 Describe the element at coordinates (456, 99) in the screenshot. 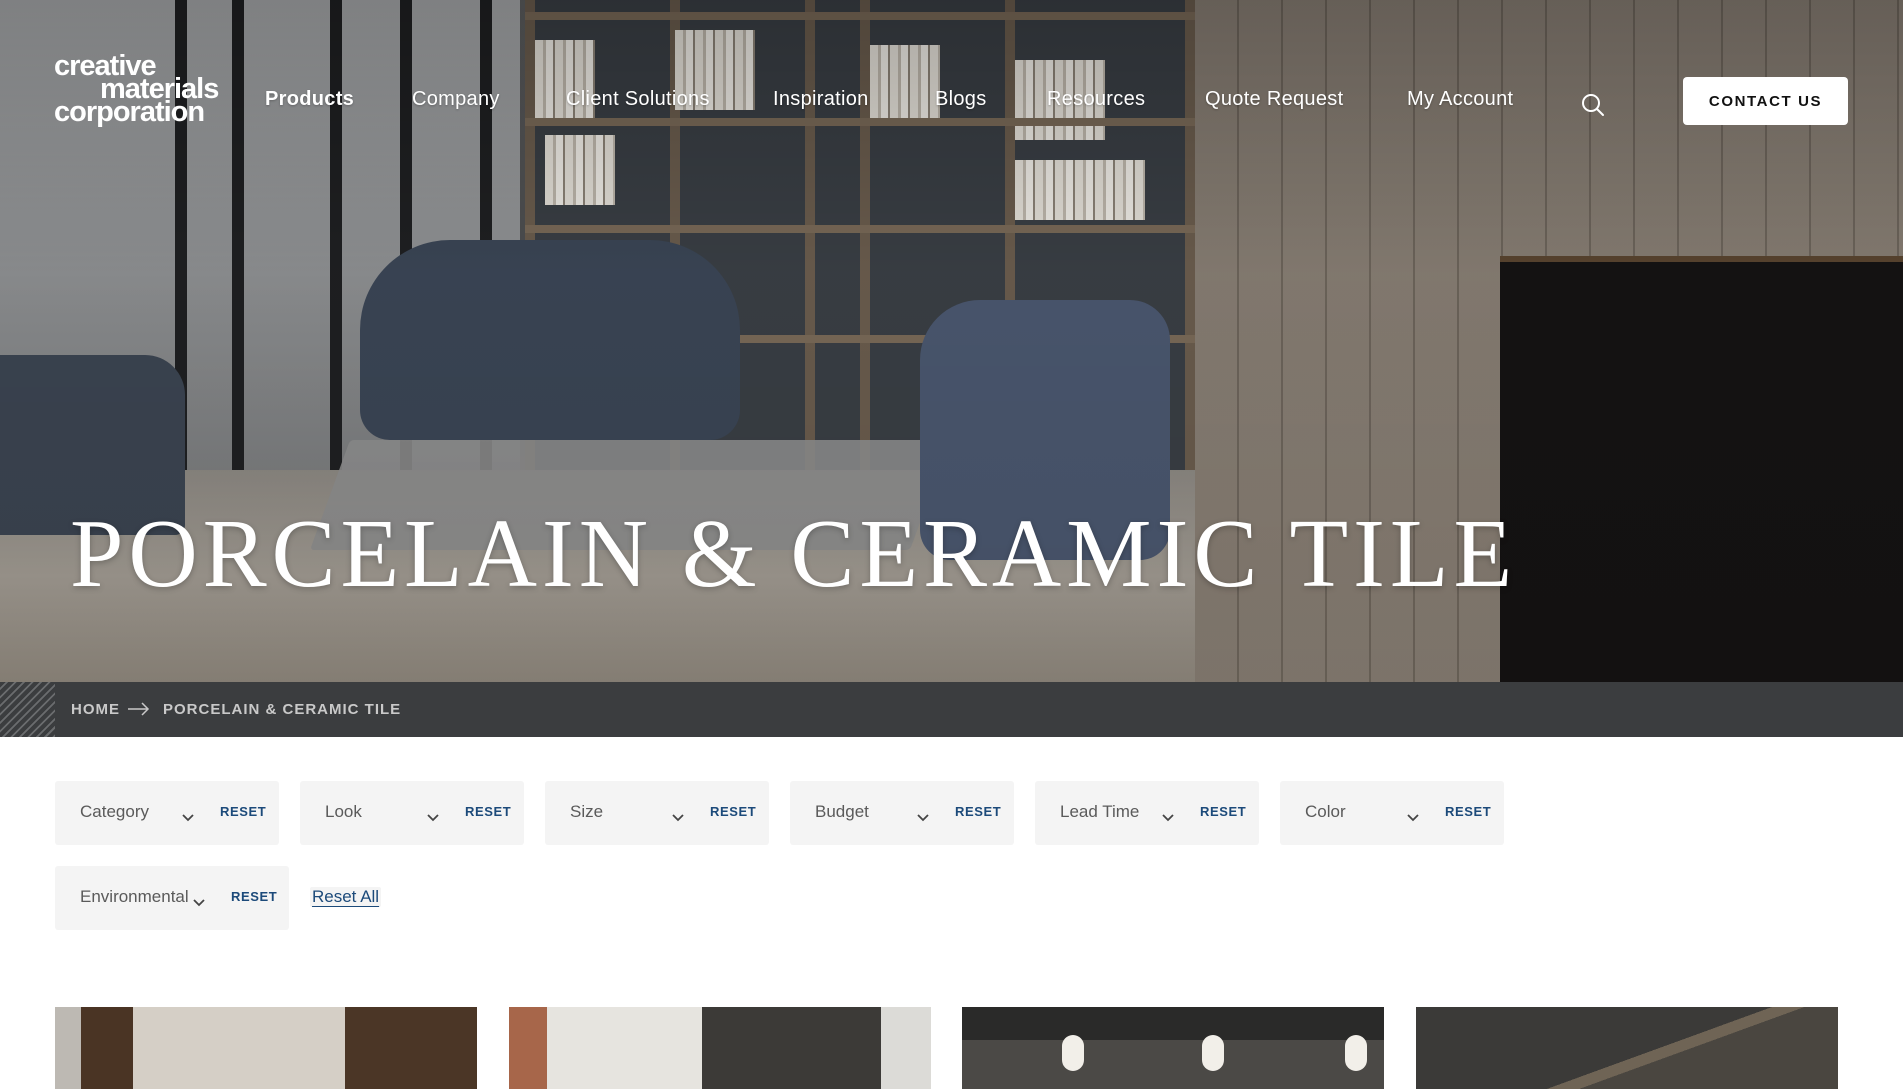

I see `nav-item-company: Company` at that location.